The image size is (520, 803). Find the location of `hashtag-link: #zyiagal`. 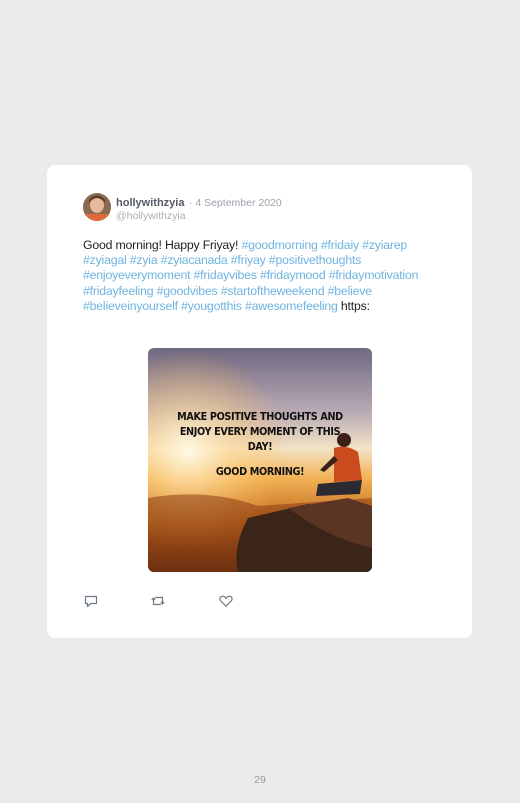

hashtag-link: #zyiagal is located at coordinates (105, 260).